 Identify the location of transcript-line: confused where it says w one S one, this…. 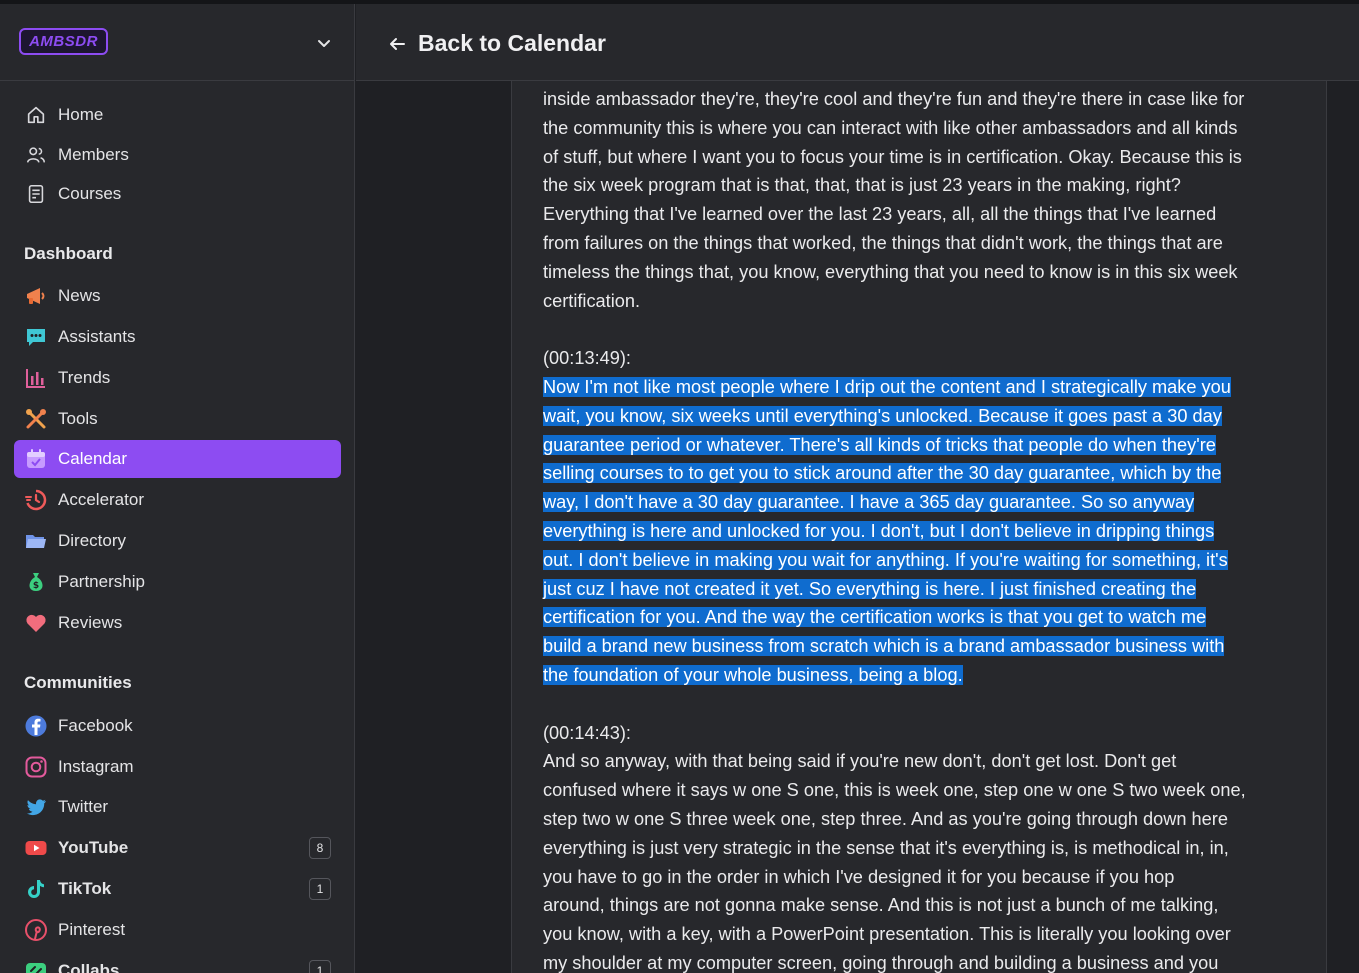
(923, 790).